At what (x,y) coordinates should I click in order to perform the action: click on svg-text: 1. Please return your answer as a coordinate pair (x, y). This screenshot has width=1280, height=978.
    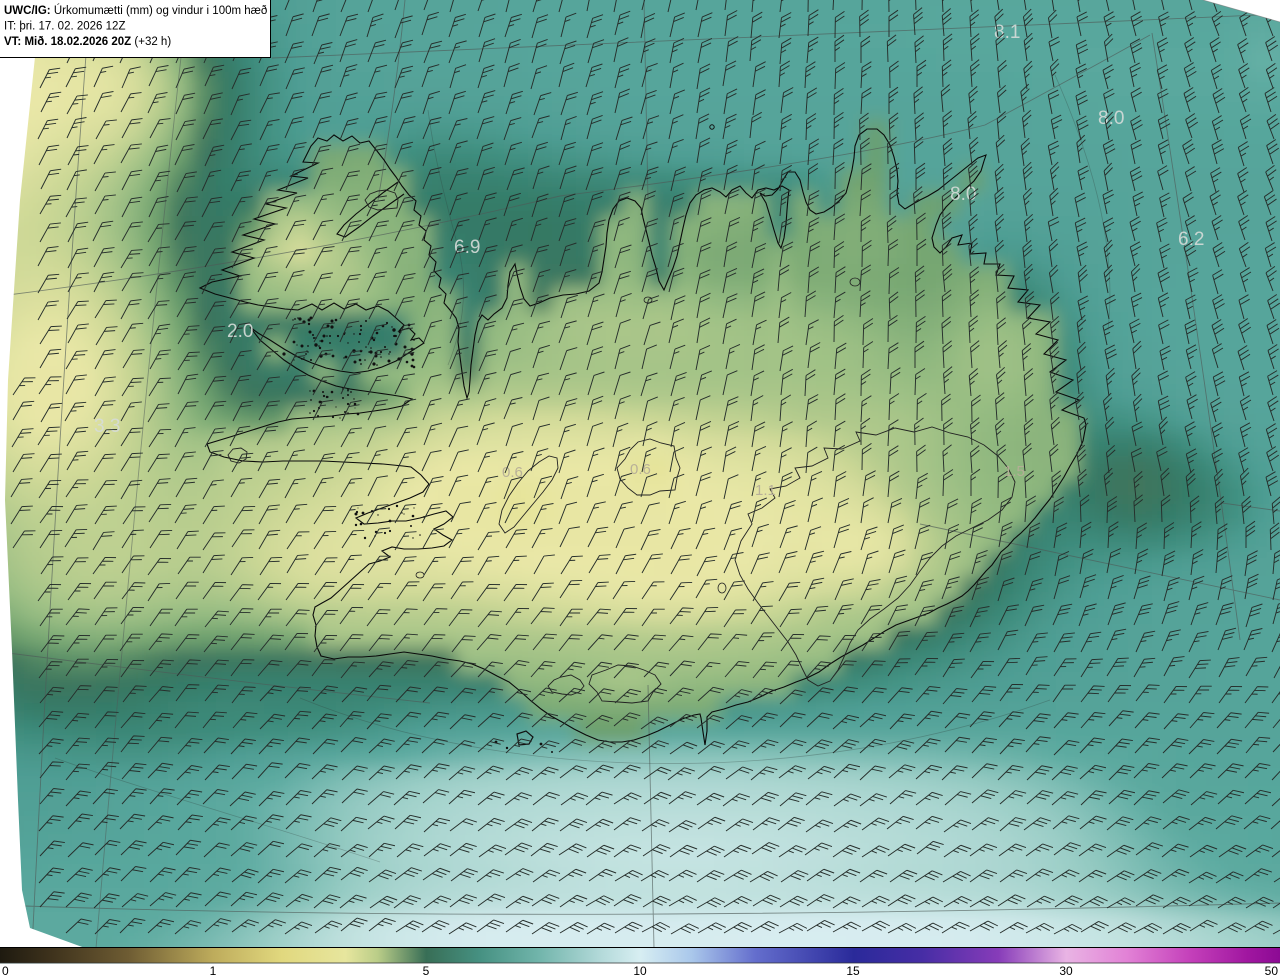
    Looking at the image, I should click on (213, 971).